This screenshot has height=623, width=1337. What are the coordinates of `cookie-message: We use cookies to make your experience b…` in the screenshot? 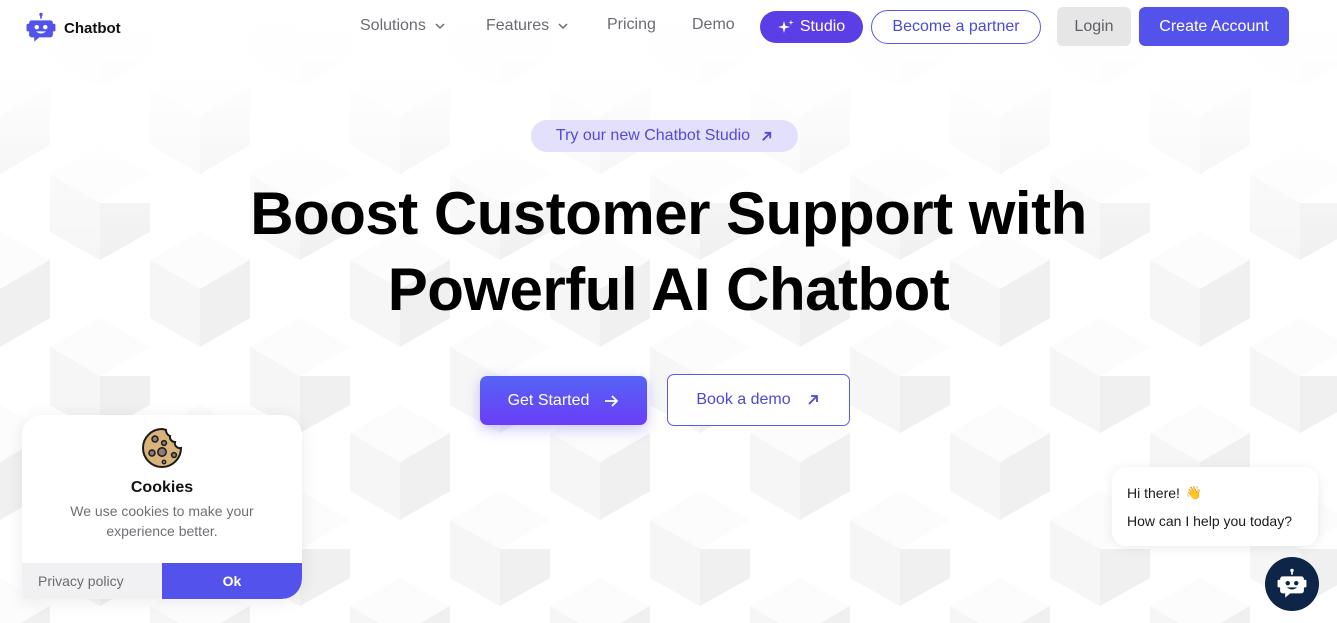 It's located at (162, 521).